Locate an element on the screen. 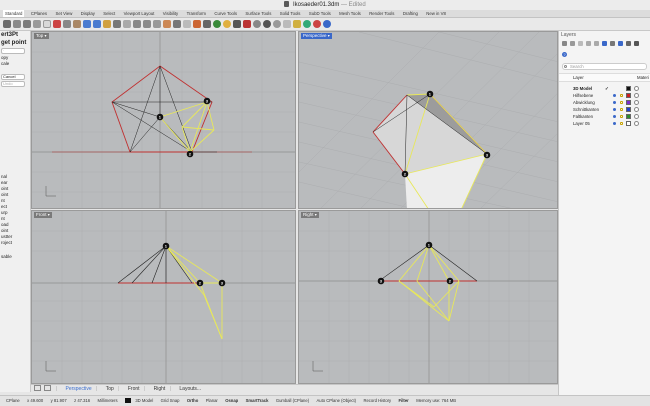 This screenshot has width=650, height=406. print-icon is located at coordinates (37, 24).